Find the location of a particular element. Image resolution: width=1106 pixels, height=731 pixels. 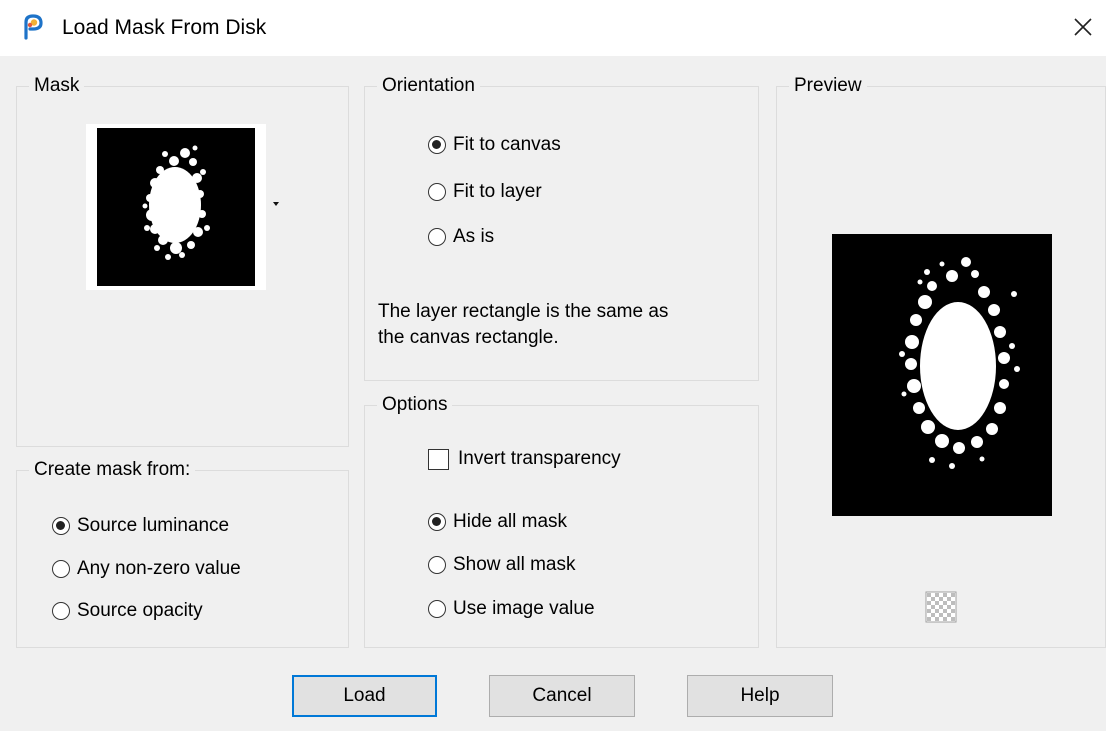

radio-label: Fit to canvas is located at coordinates (507, 144).